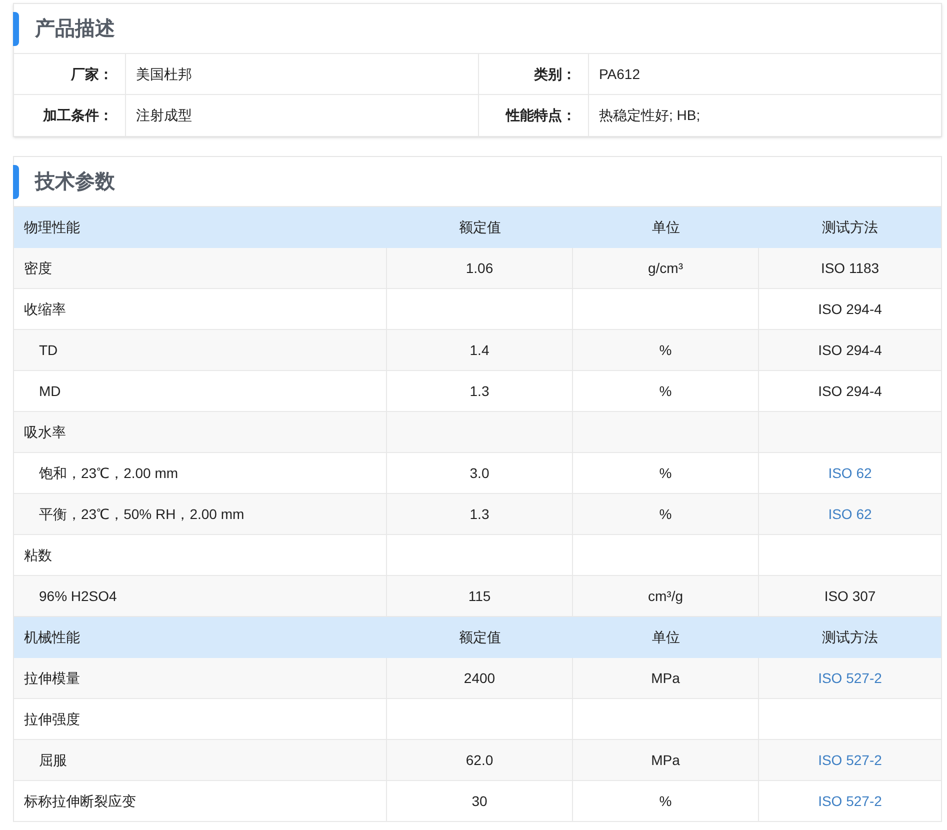 This screenshot has height=830, width=947. I want to click on column-header: 物理性能, so click(52, 227).